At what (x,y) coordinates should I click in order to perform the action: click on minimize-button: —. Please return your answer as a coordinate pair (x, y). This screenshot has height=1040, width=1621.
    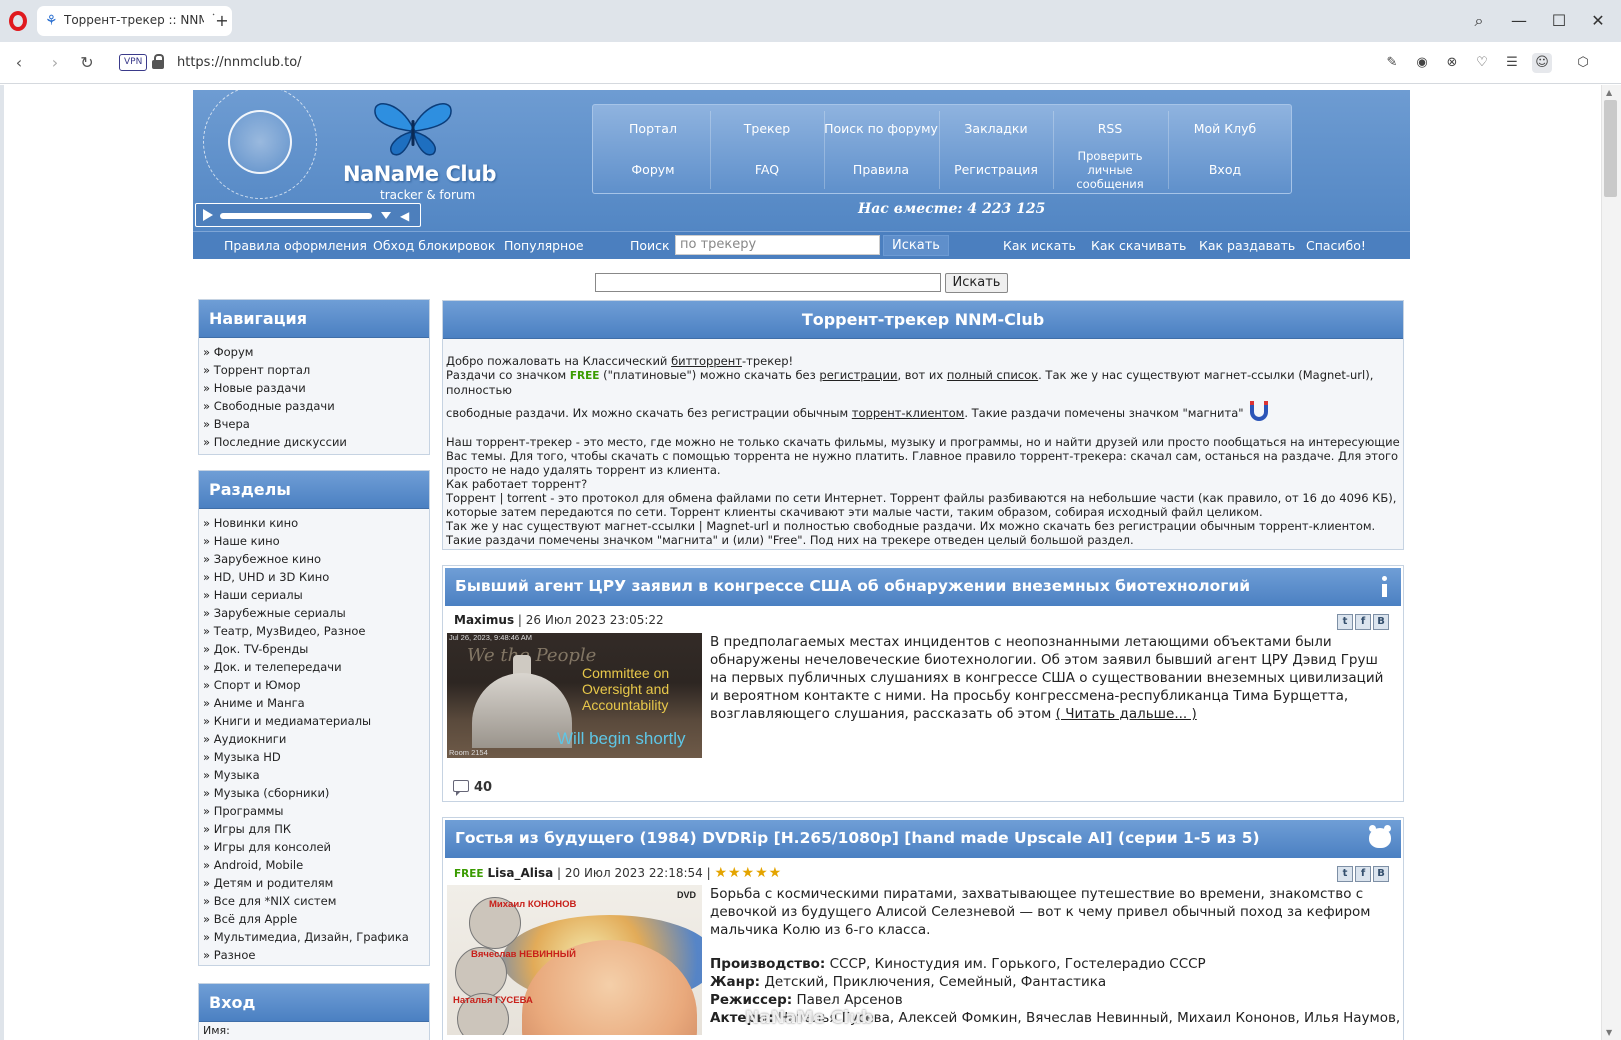
    Looking at the image, I should click on (1519, 21).